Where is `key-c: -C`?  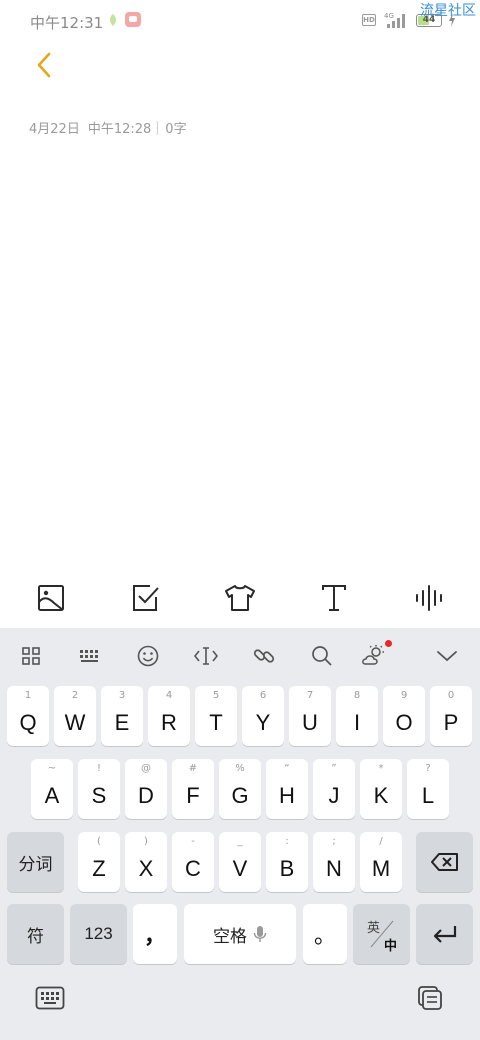 key-c: -C is located at coordinates (193, 862).